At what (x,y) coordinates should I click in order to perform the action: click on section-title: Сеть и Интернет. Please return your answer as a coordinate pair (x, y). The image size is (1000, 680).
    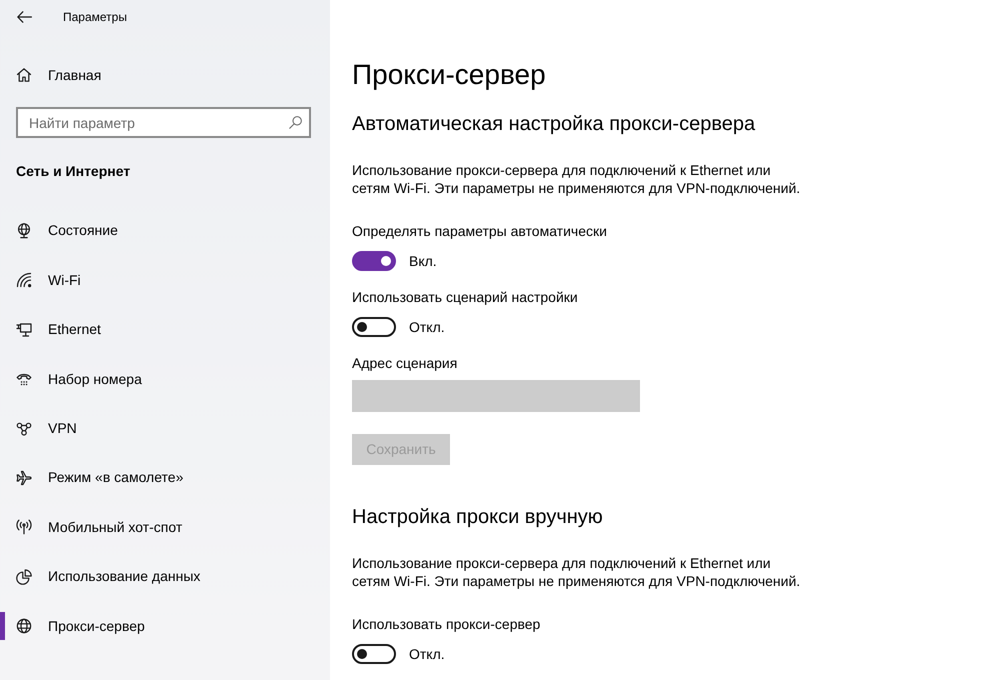
    Looking at the image, I should click on (73, 171).